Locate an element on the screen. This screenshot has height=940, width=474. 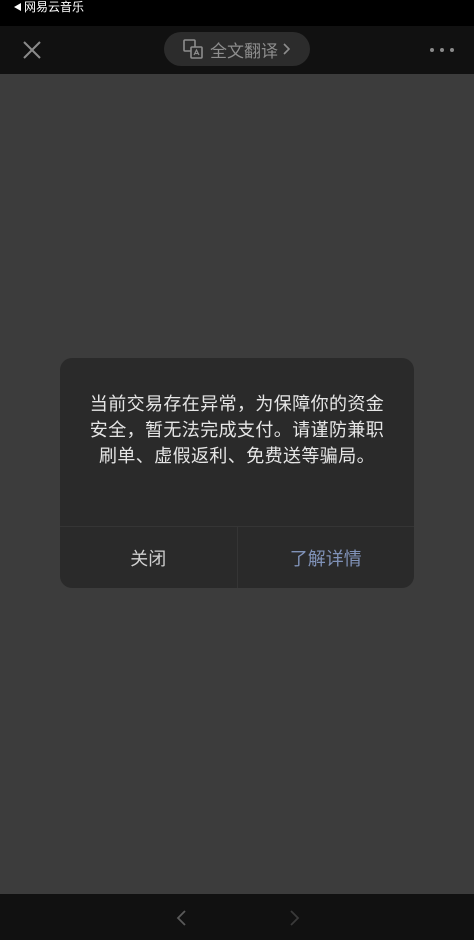
translate-button: 全文翻译 is located at coordinates (237, 49).